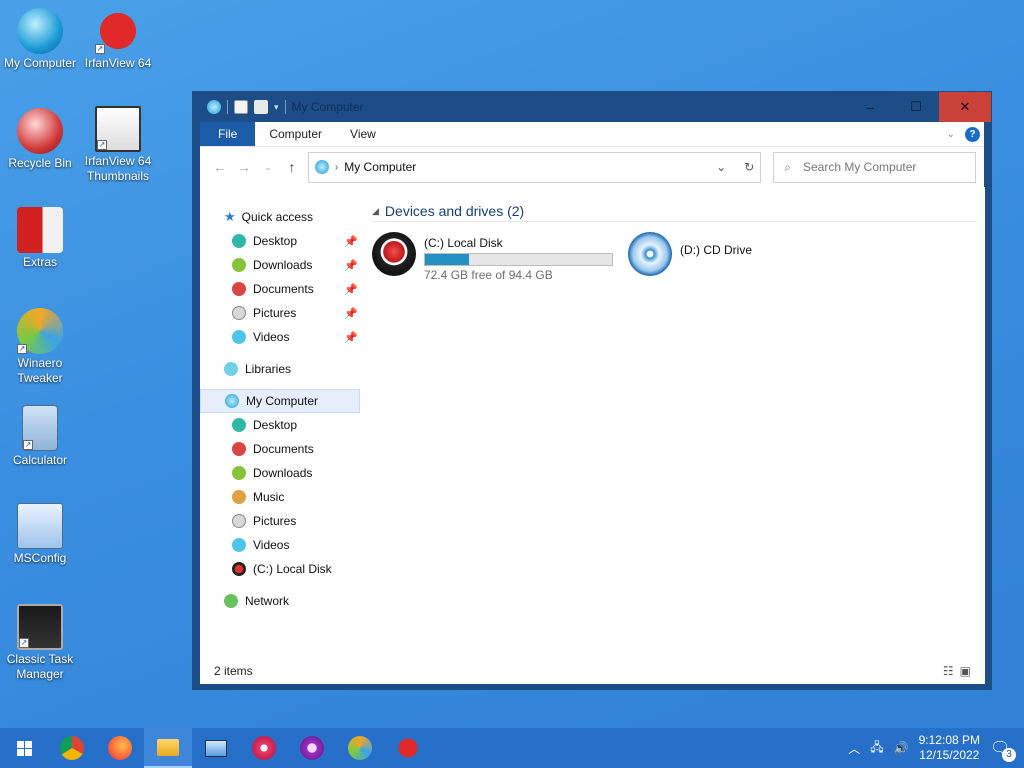 The width and height of the screenshot is (1024, 768). What do you see at coordinates (375, 211) in the screenshot?
I see `collapse-triangle-icon: ◢` at bounding box center [375, 211].